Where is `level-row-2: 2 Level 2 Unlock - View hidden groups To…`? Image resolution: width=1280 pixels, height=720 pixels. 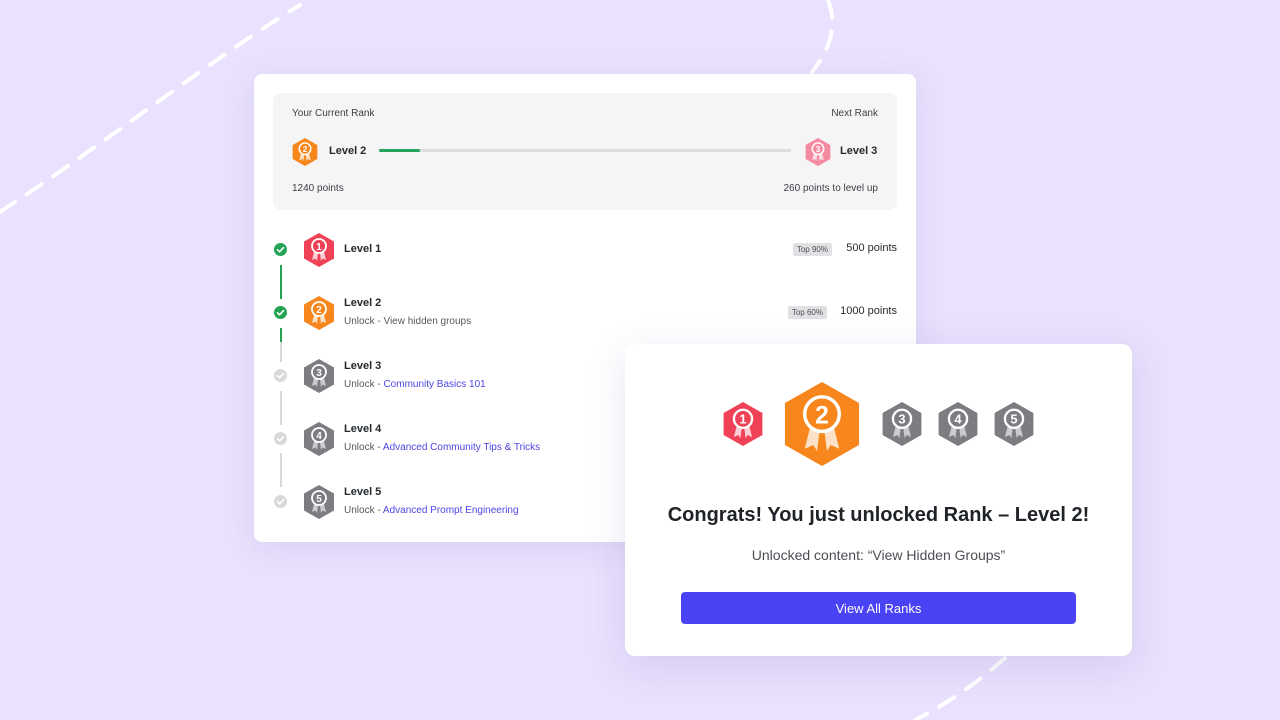 level-row-2: 2 Level 2 Unlock - View hidden groups To… is located at coordinates (585, 312).